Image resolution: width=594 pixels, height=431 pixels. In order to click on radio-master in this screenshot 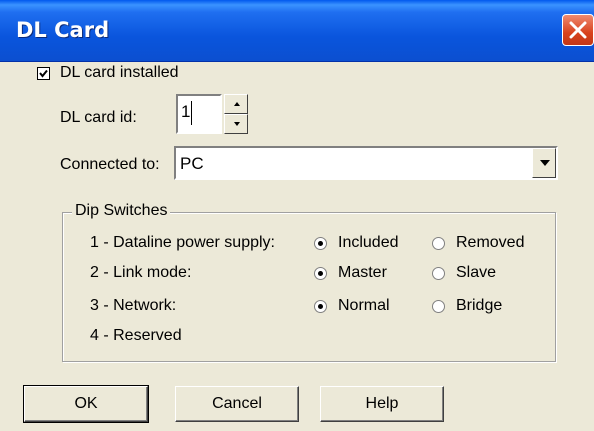, I will do `click(320, 273)`.